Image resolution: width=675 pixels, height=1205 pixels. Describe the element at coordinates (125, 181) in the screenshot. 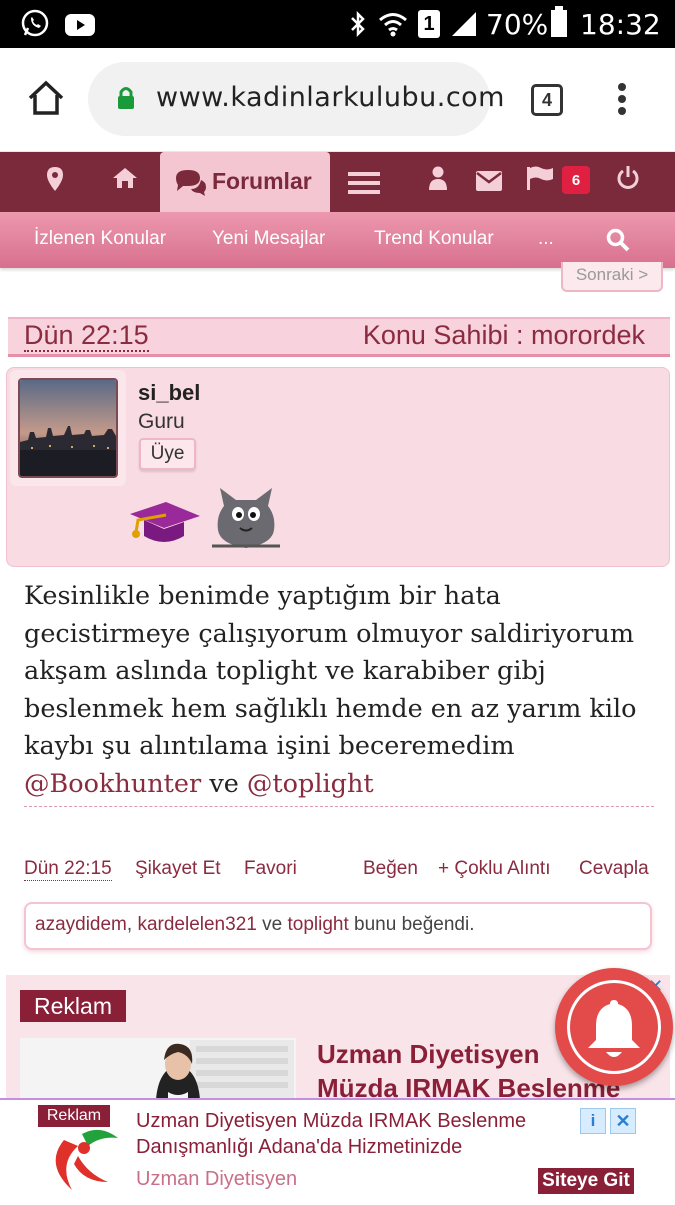

I see `home-nav-icon` at that location.